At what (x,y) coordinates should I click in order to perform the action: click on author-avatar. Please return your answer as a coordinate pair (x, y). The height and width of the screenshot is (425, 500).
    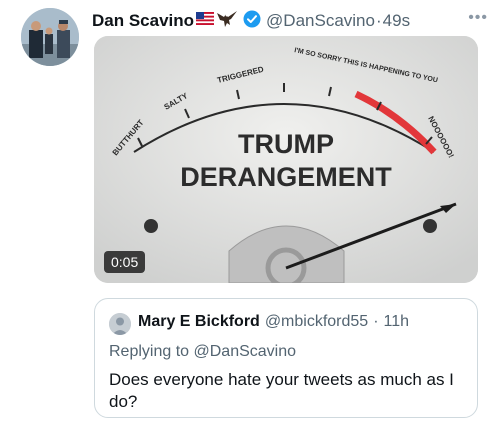
    Looking at the image, I should click on (50, 37).